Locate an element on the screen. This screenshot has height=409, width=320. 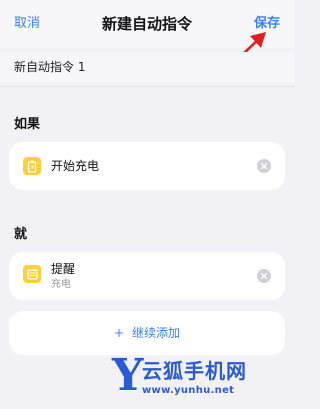
automation-name-field: 新自动指令 1 is located at coordinates (147, 67).